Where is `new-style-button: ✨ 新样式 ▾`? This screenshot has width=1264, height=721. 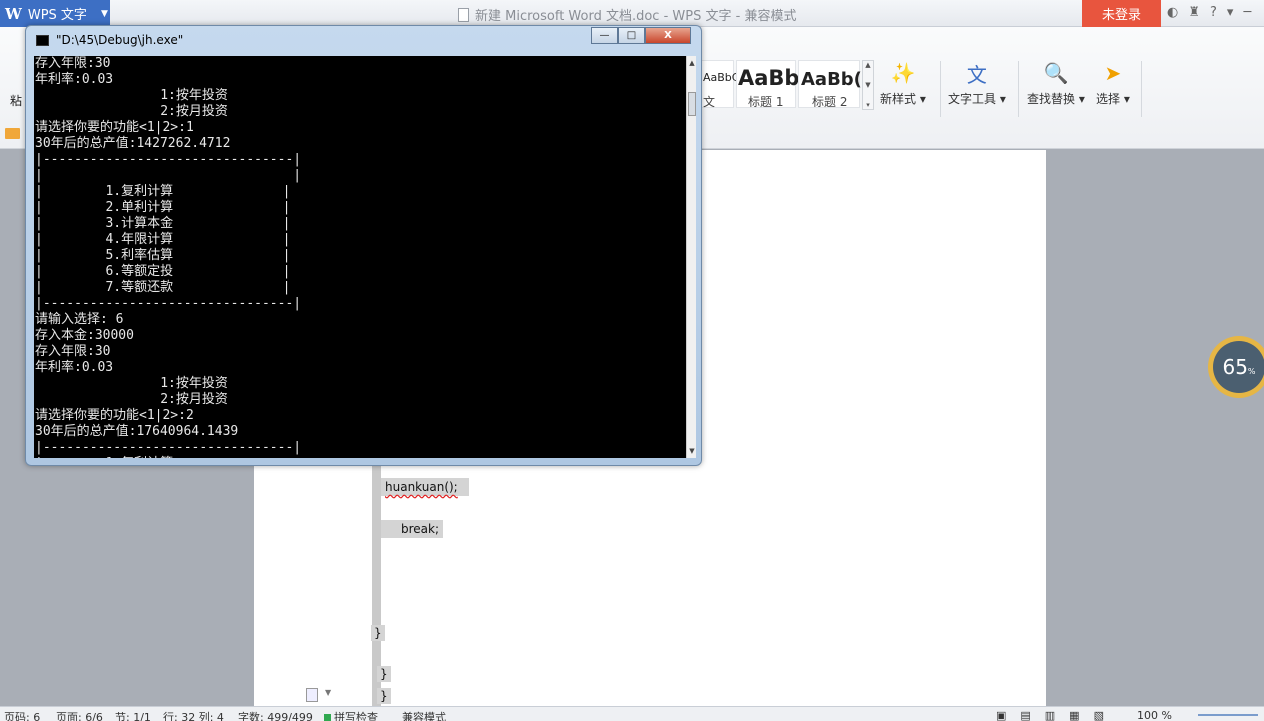 new-style-button: ✨ 新样式 ▾ is located at coordinates (903, 83).